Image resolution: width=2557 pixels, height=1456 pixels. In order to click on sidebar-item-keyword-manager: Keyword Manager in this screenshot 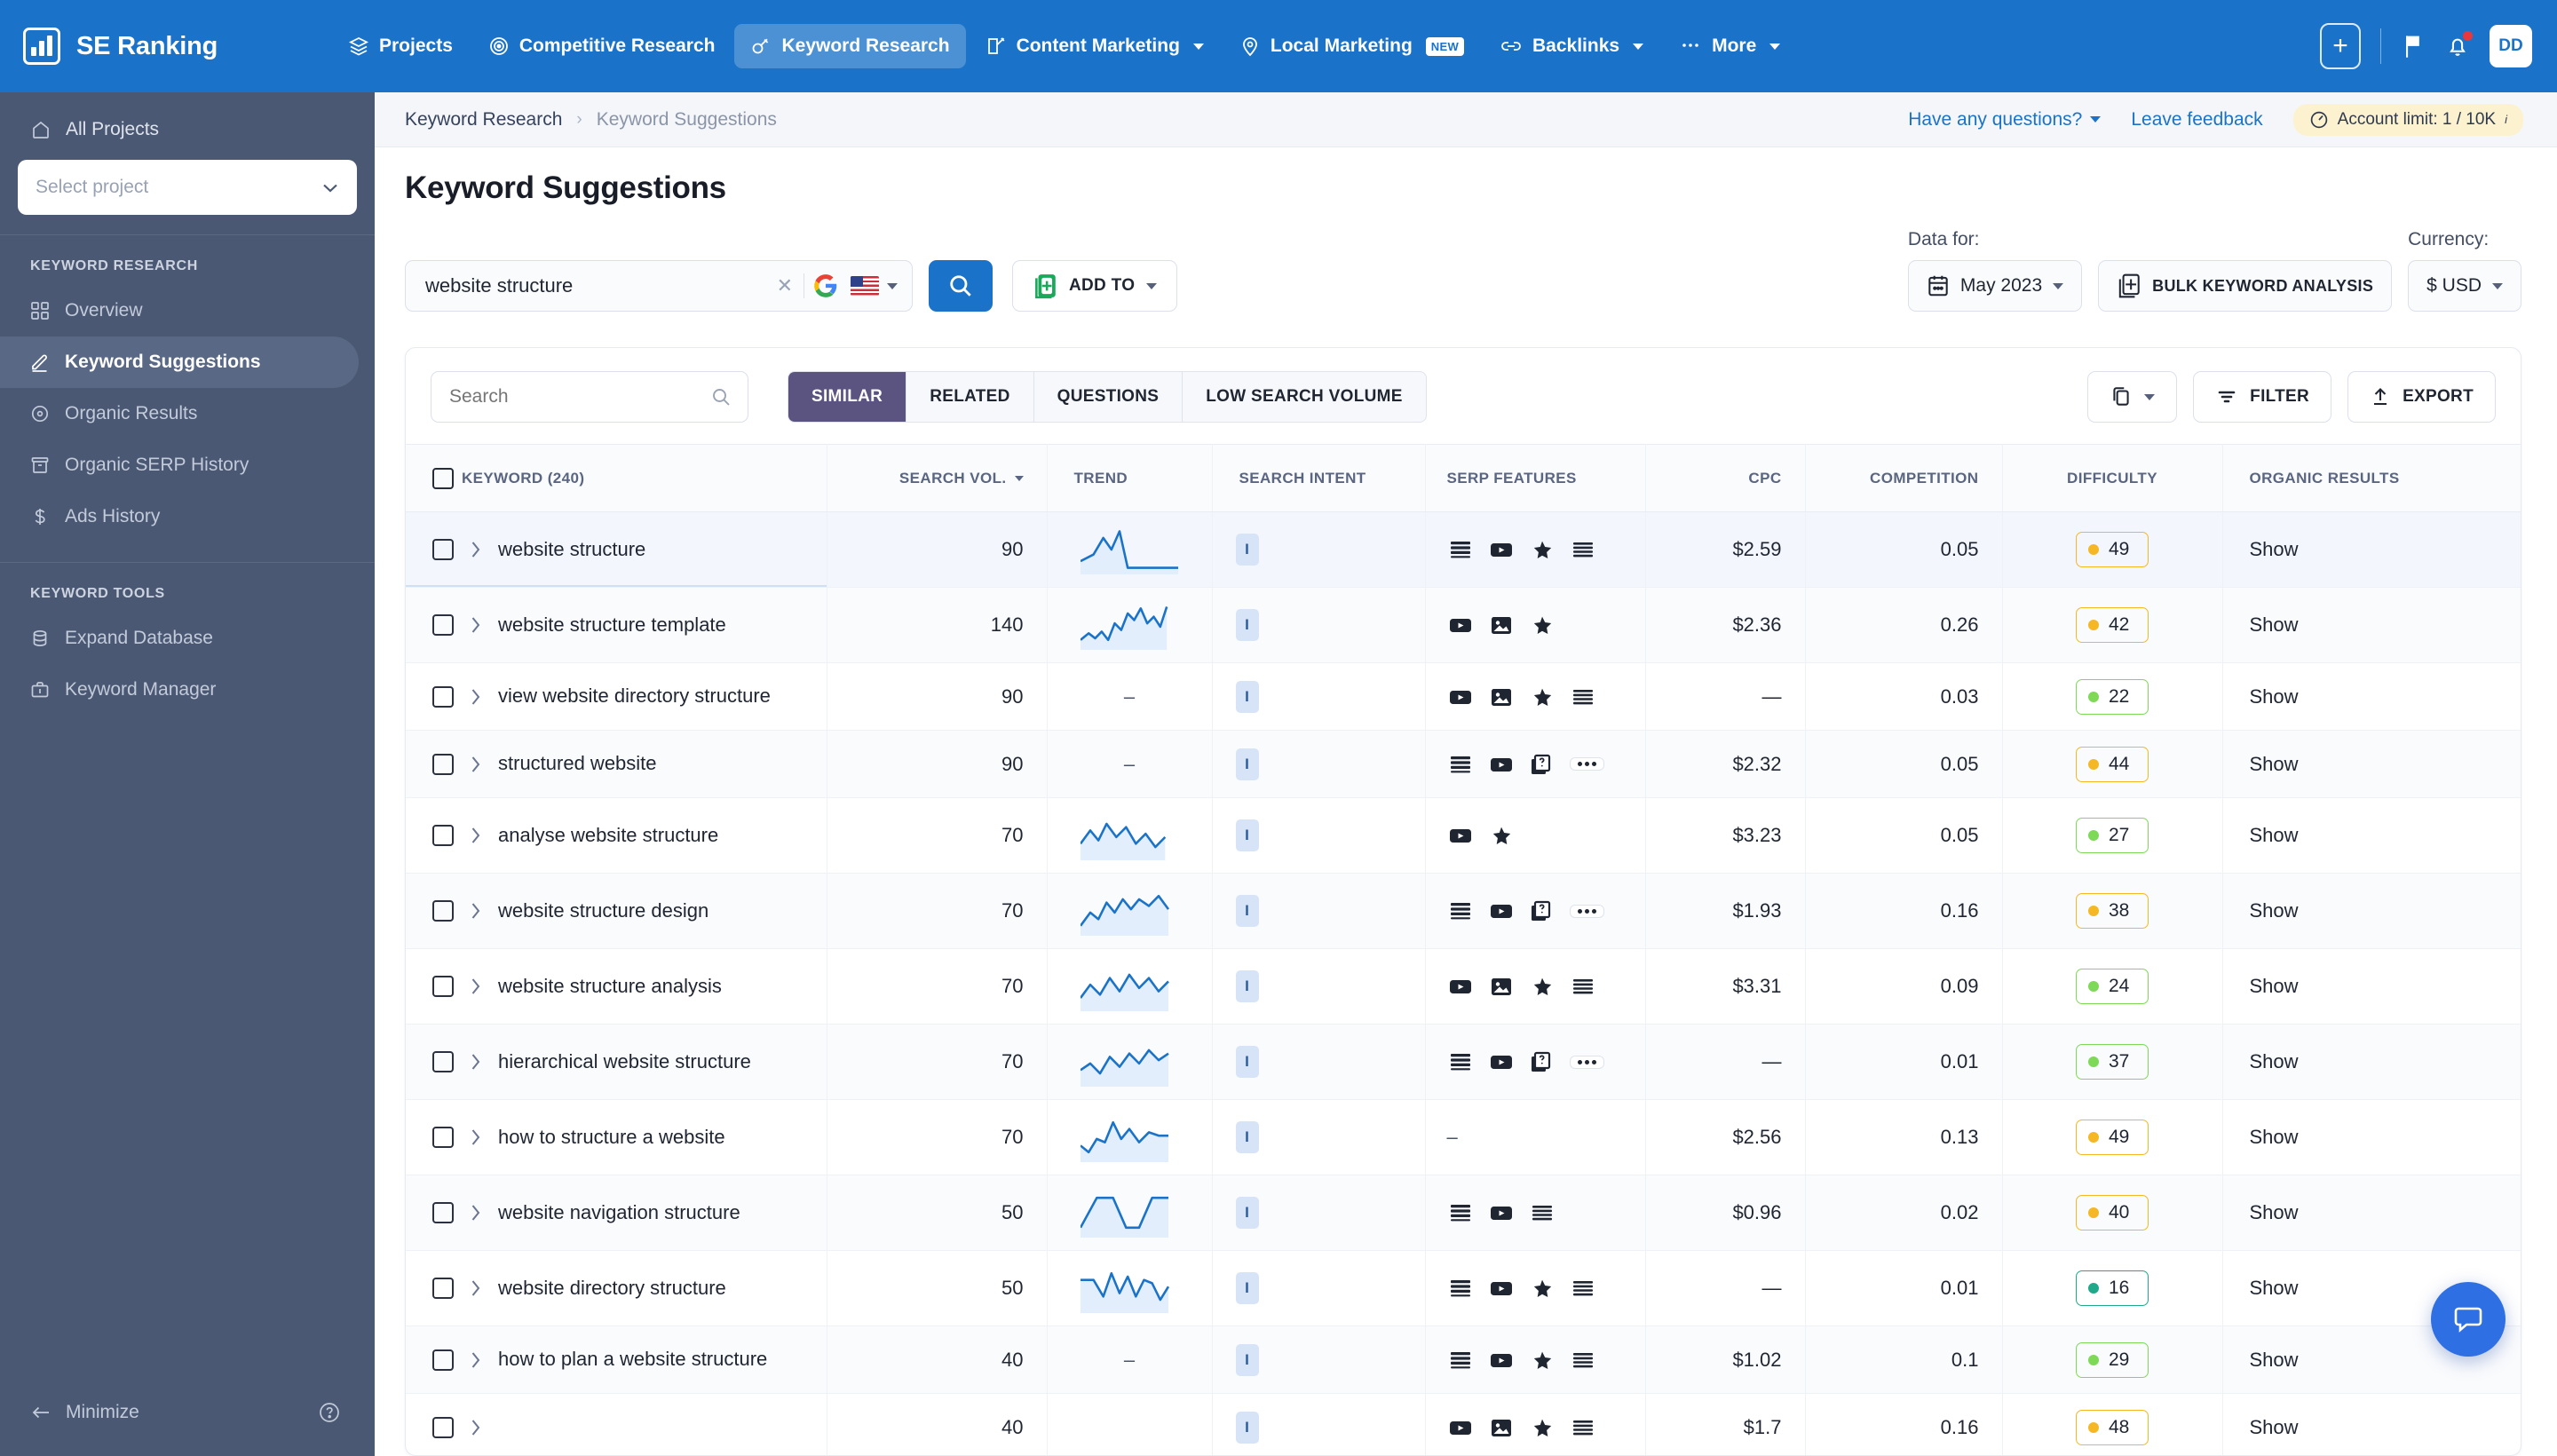, I will do `click(179, 690)`.